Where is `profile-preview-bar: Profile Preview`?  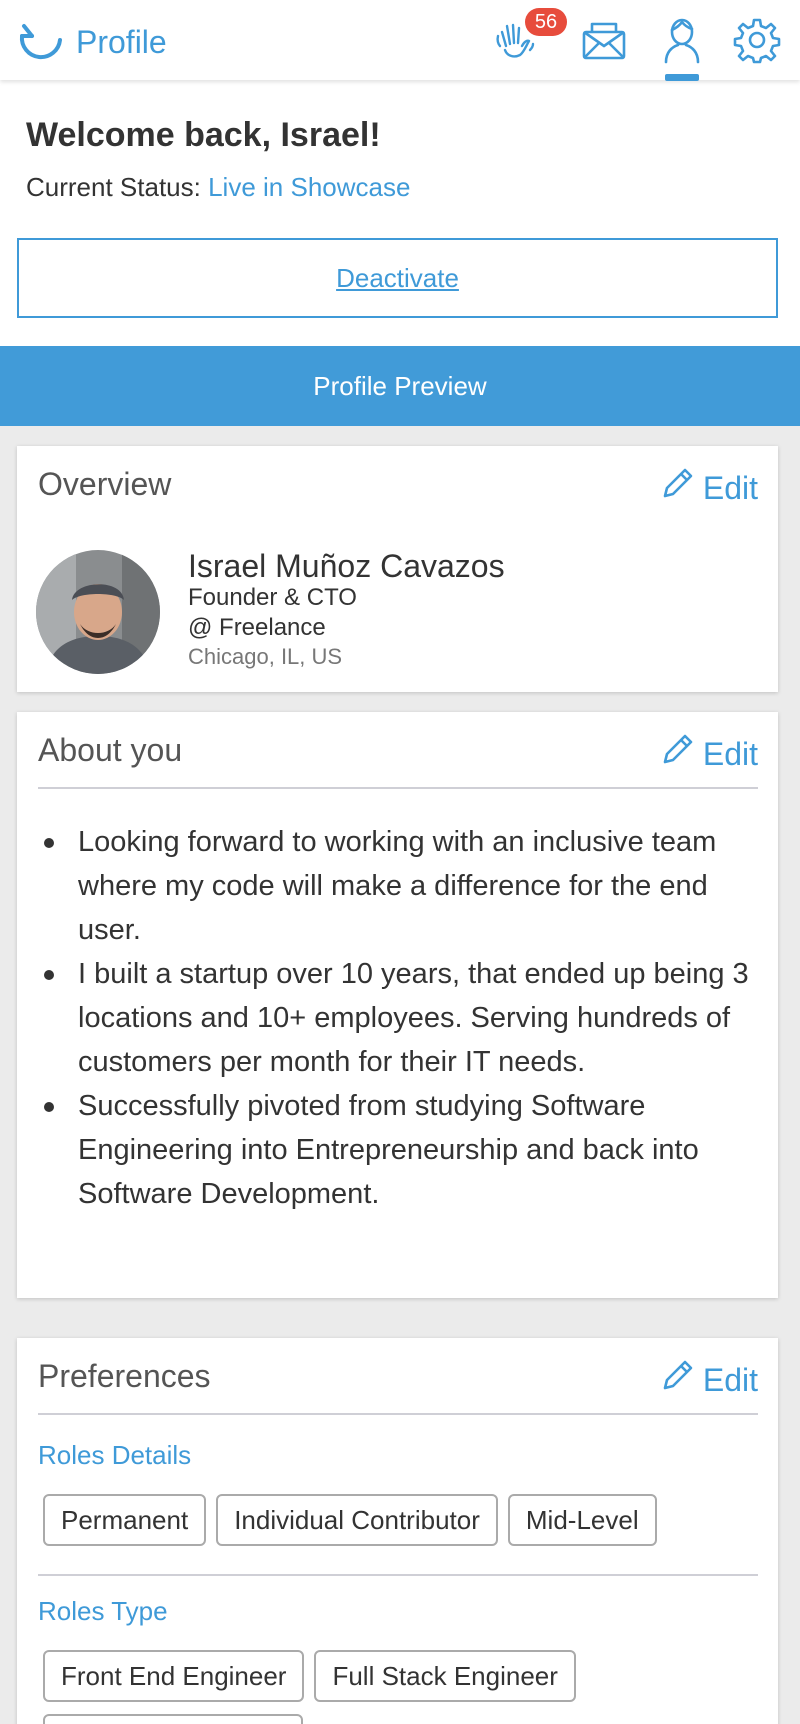 profile-preview-bar: Profile Preview is located at coordinates (400, 386).